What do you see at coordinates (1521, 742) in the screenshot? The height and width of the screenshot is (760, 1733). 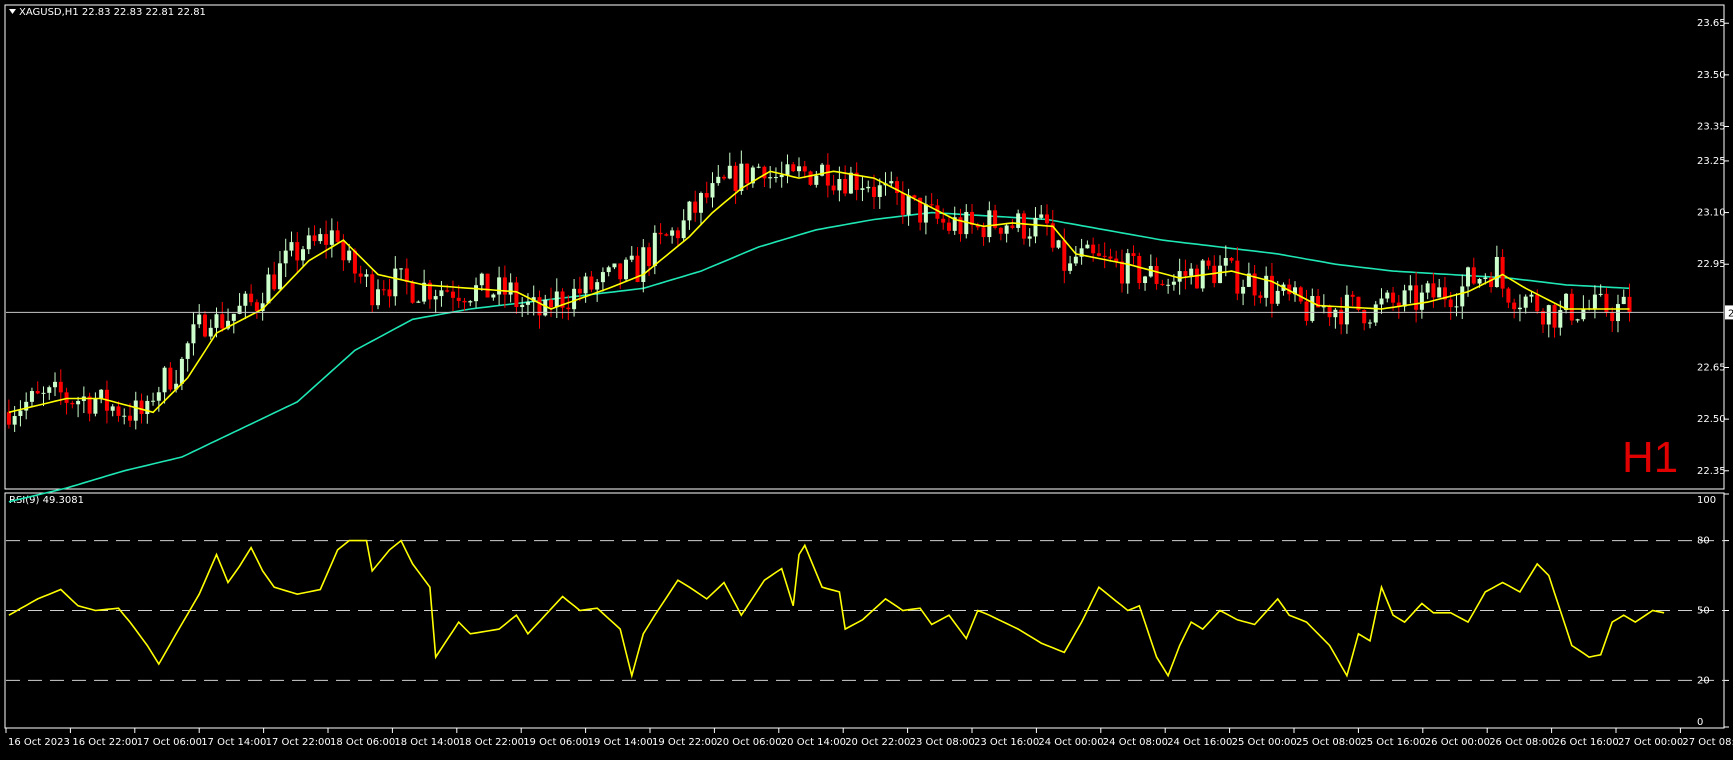 I see `time-tick-label: 26 Oct 08:00` at bounding box center [1521, 742].